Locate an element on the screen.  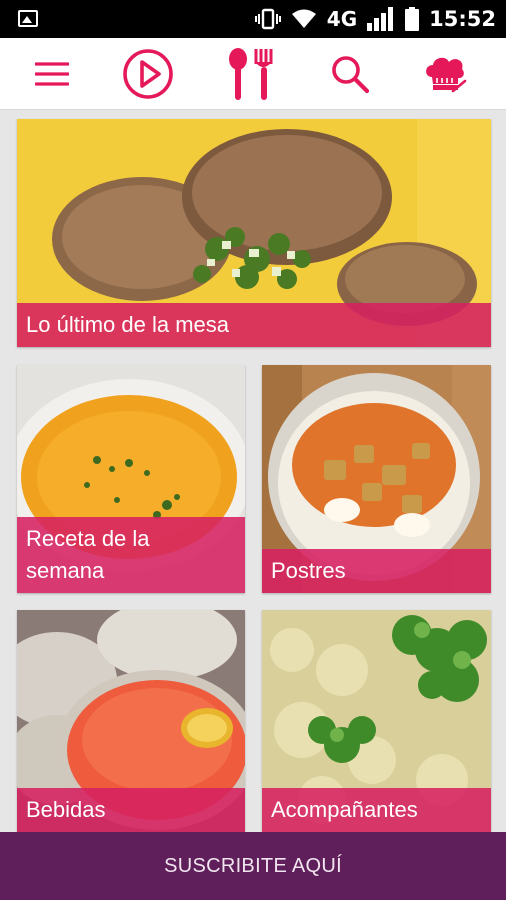
vibrate-icon is located at coordinates (267, 19).